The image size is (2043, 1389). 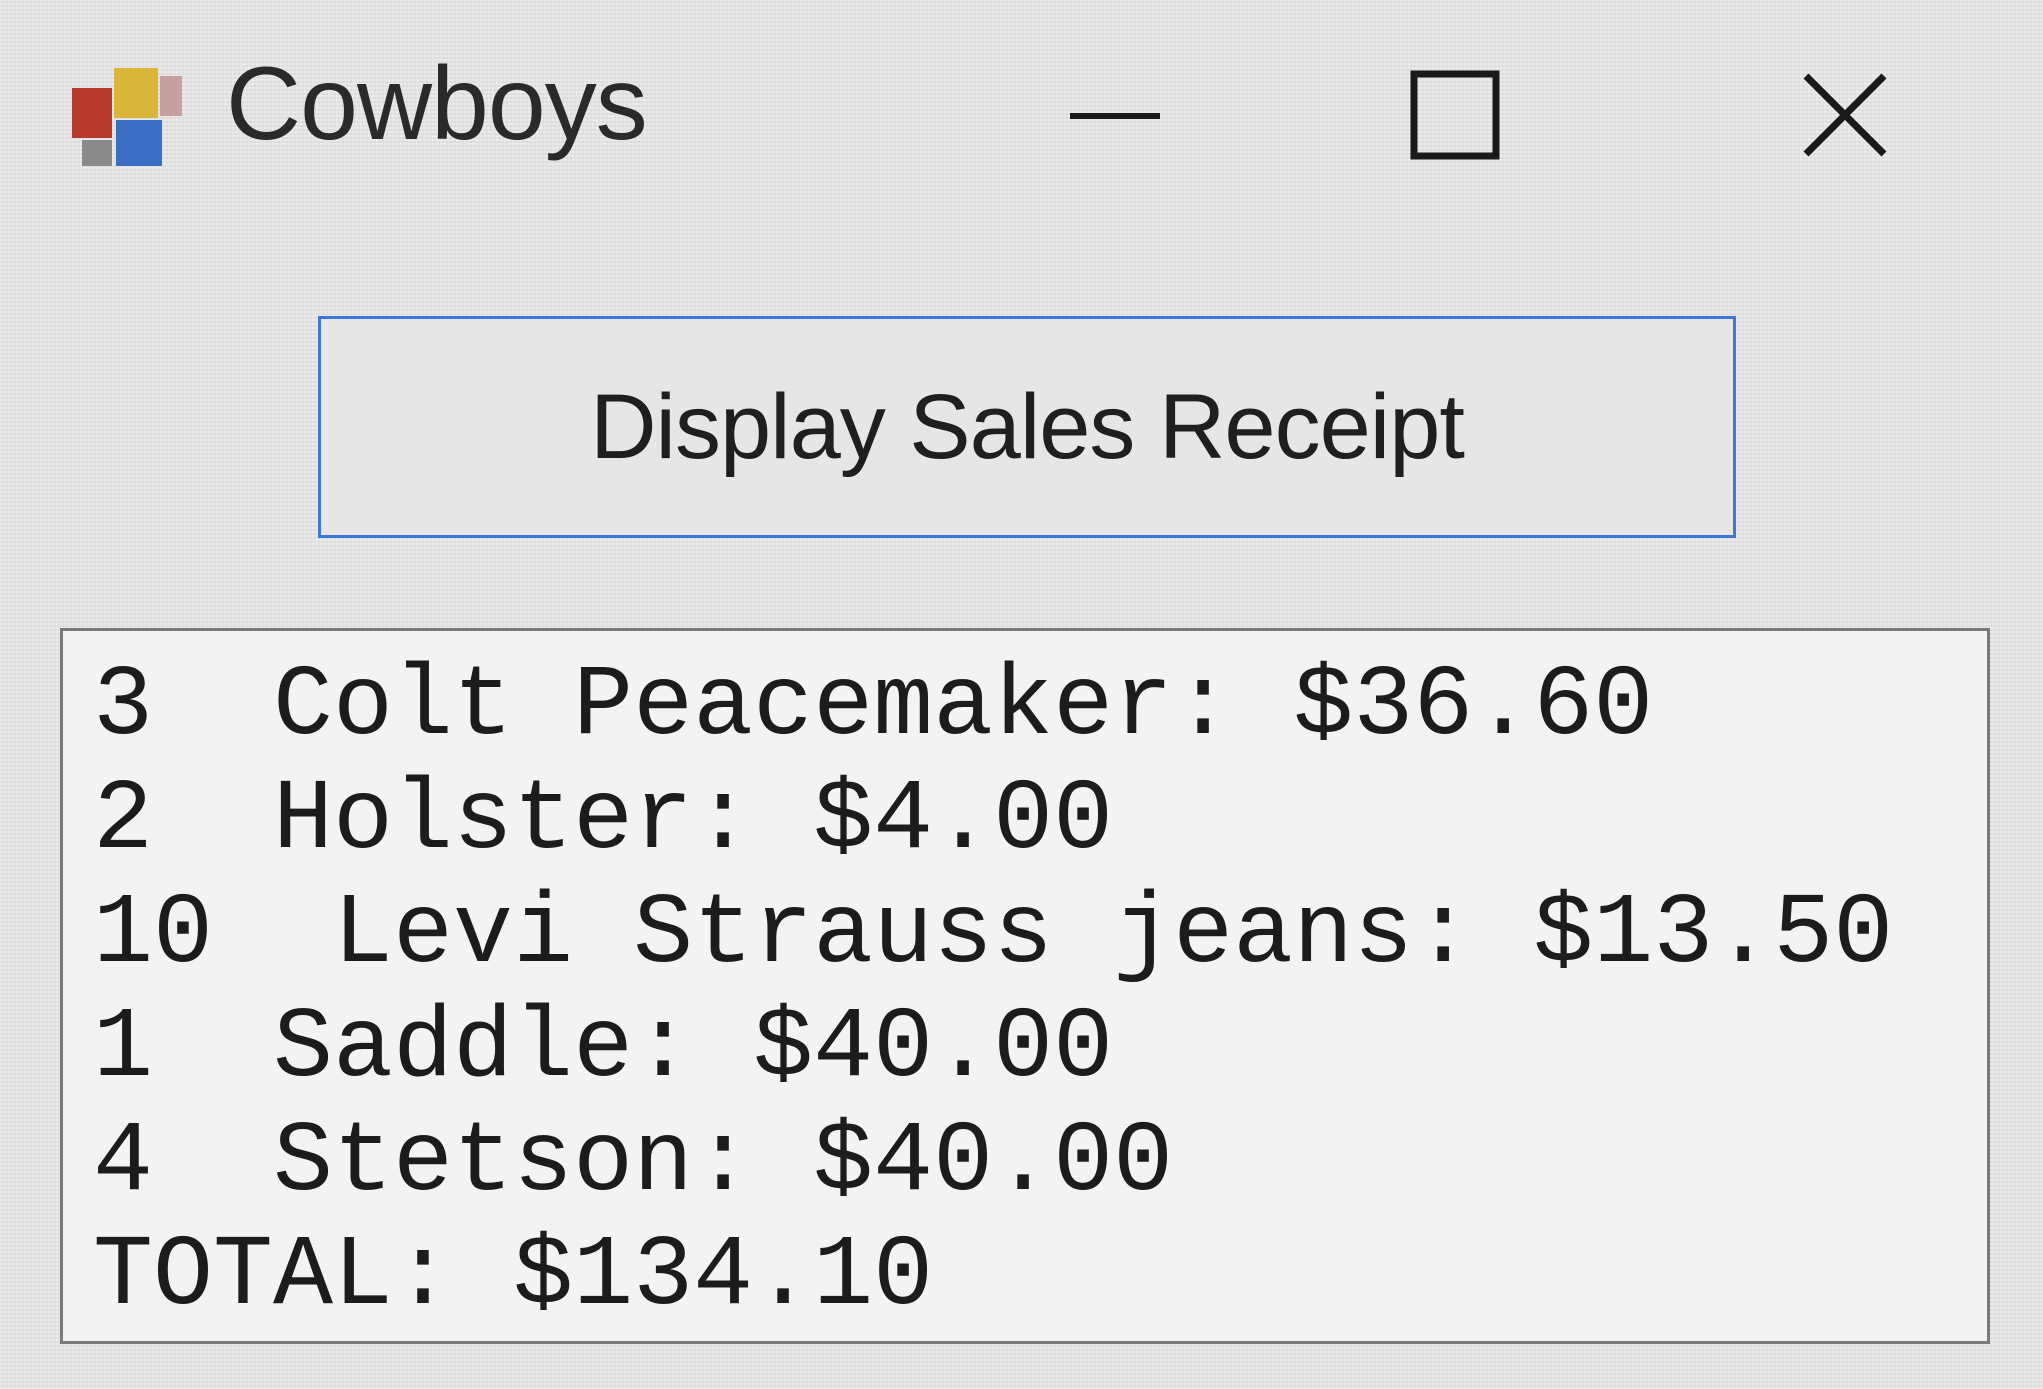 I want to click on maximize-icon, so click(x=1455, y=115).